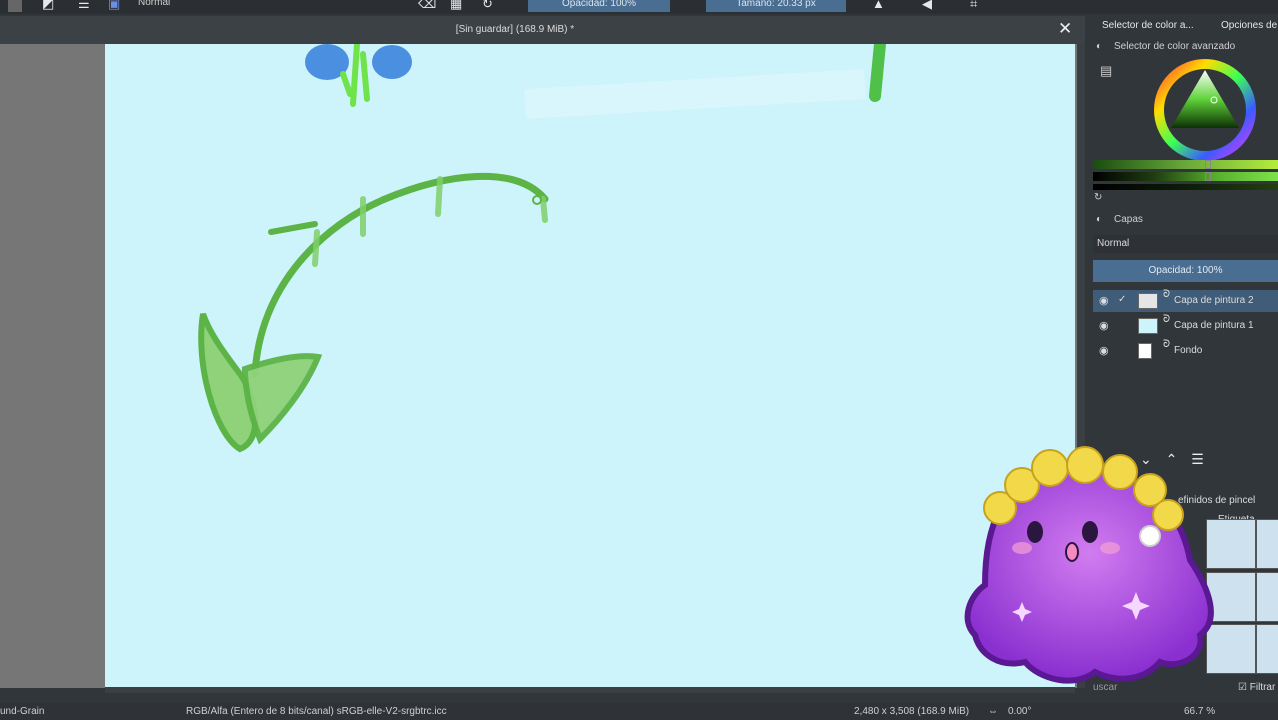 The image size is (1278, 720). Describe the element at coordinates (293, 228) in the screenshot. I see `arch-leaf-tip` at that location.